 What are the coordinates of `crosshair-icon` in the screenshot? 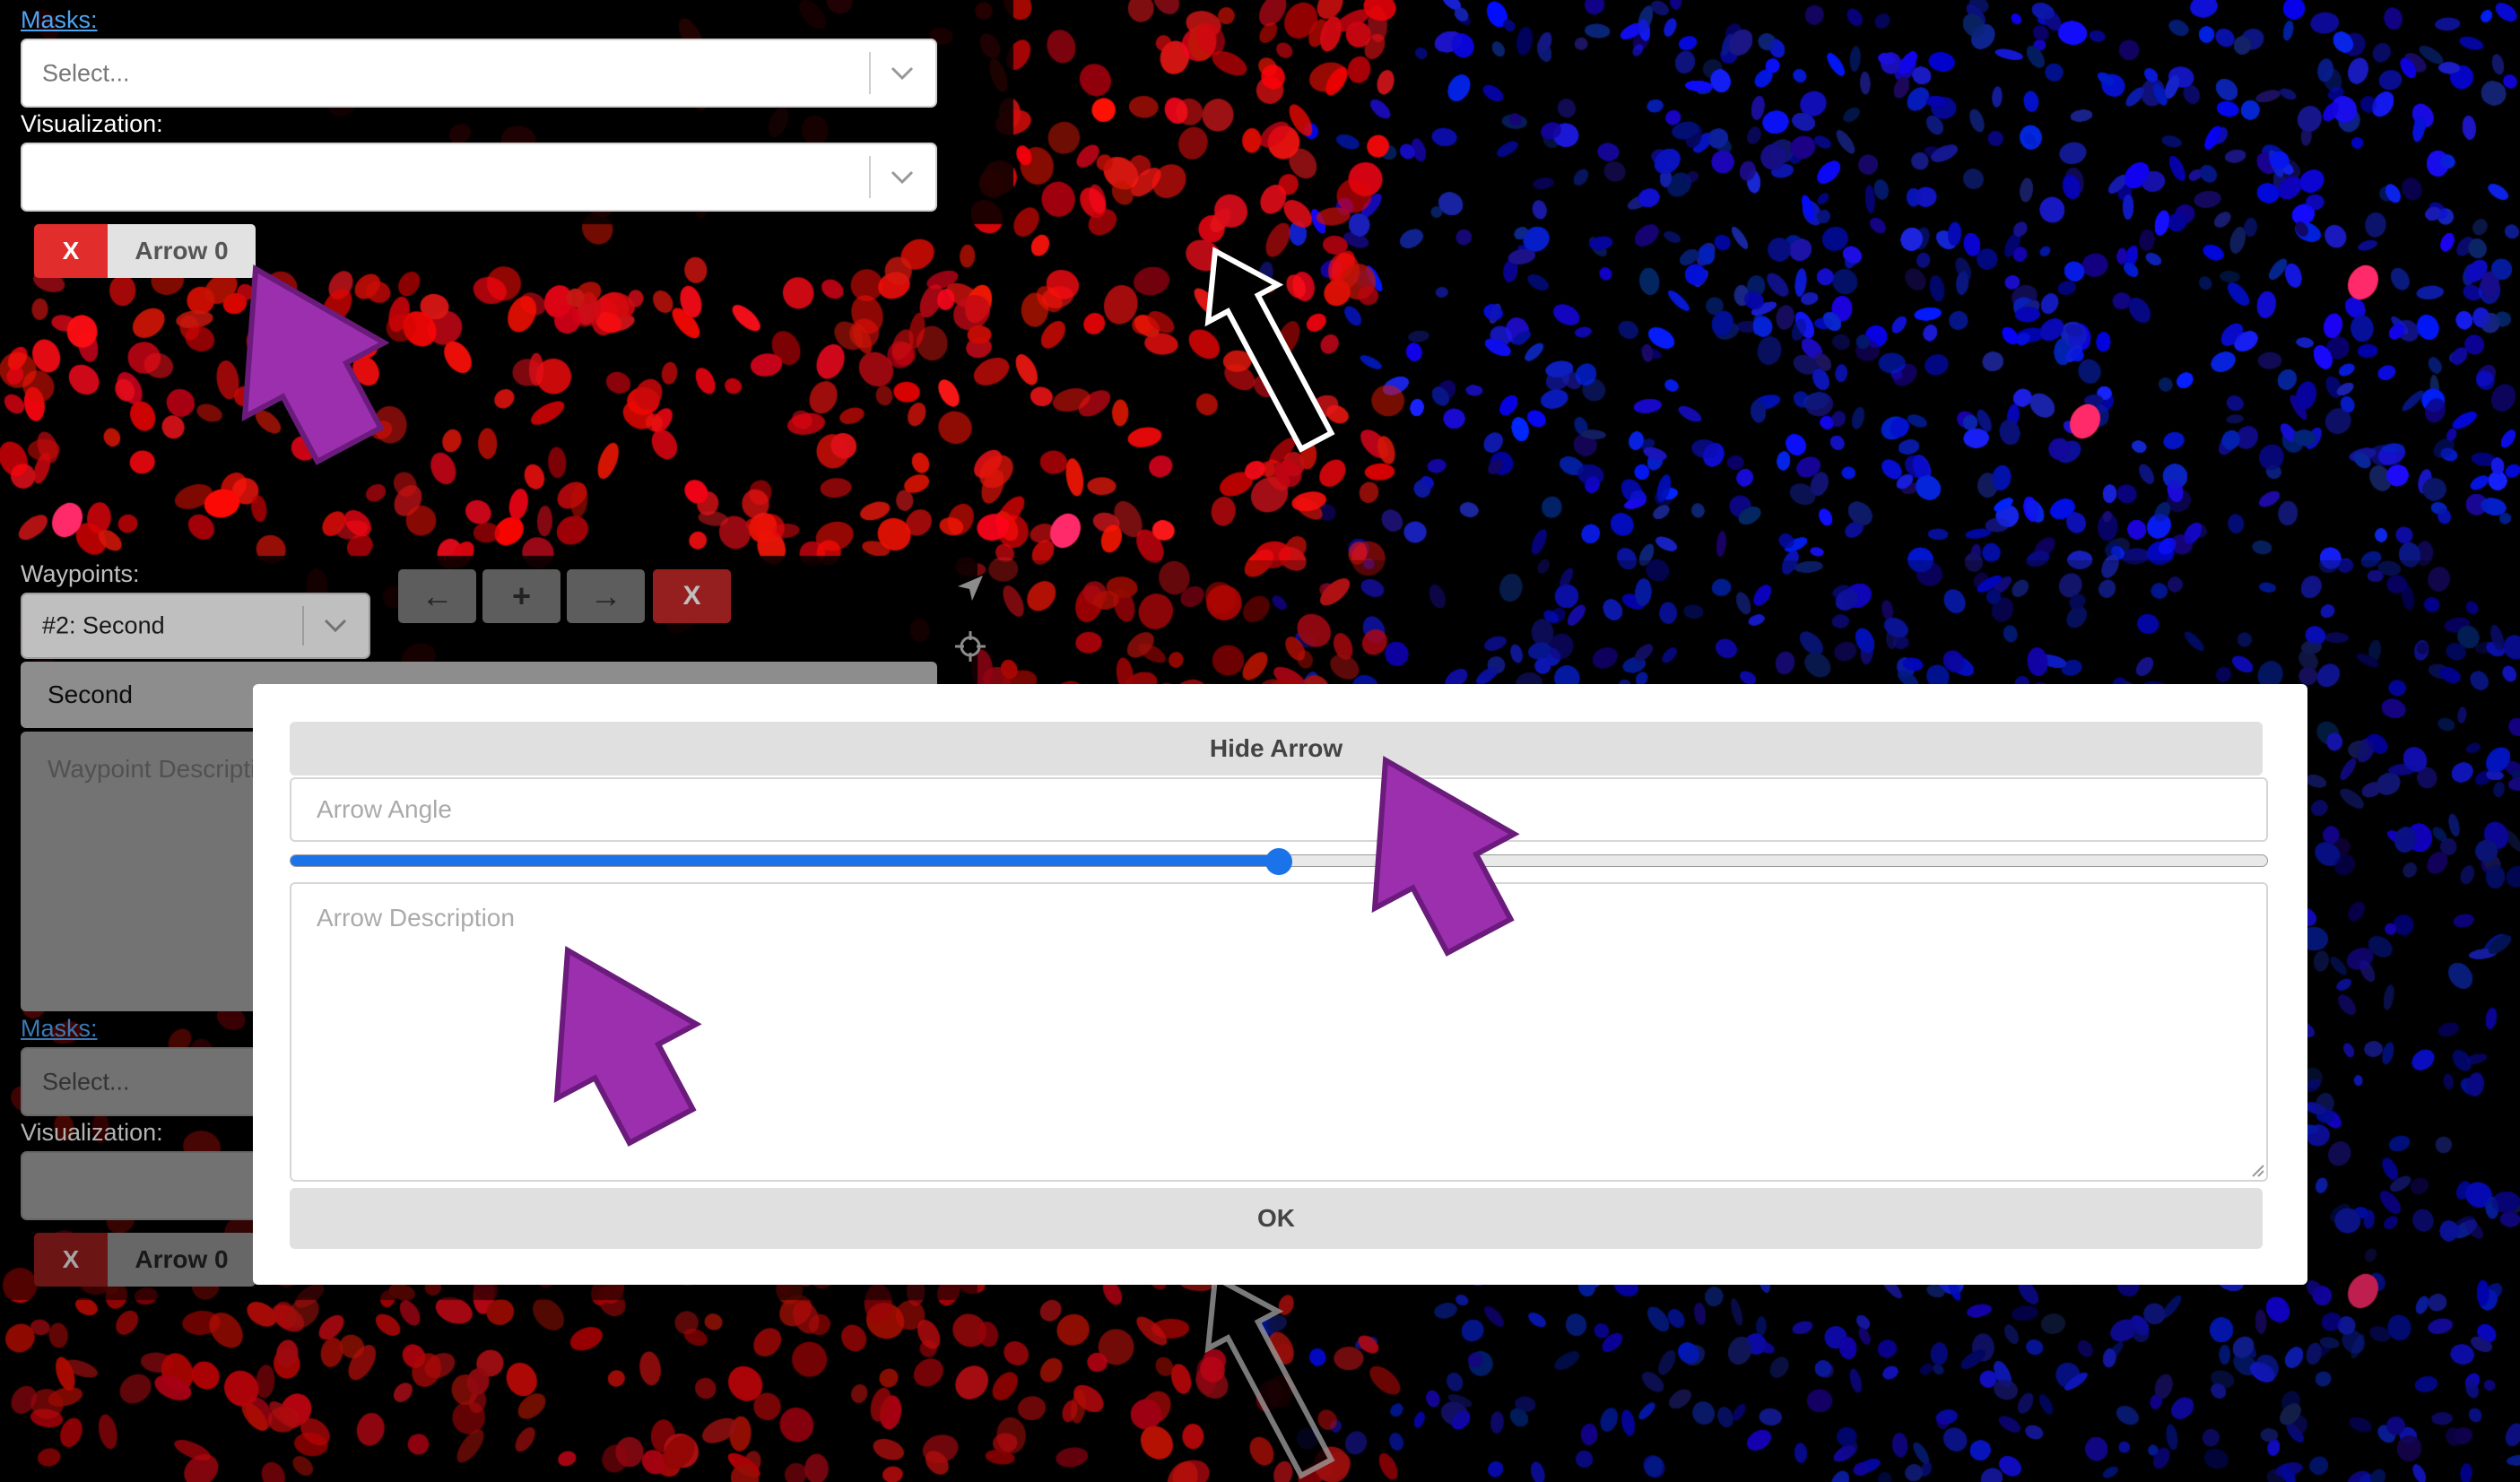 It's located at (970, 646).